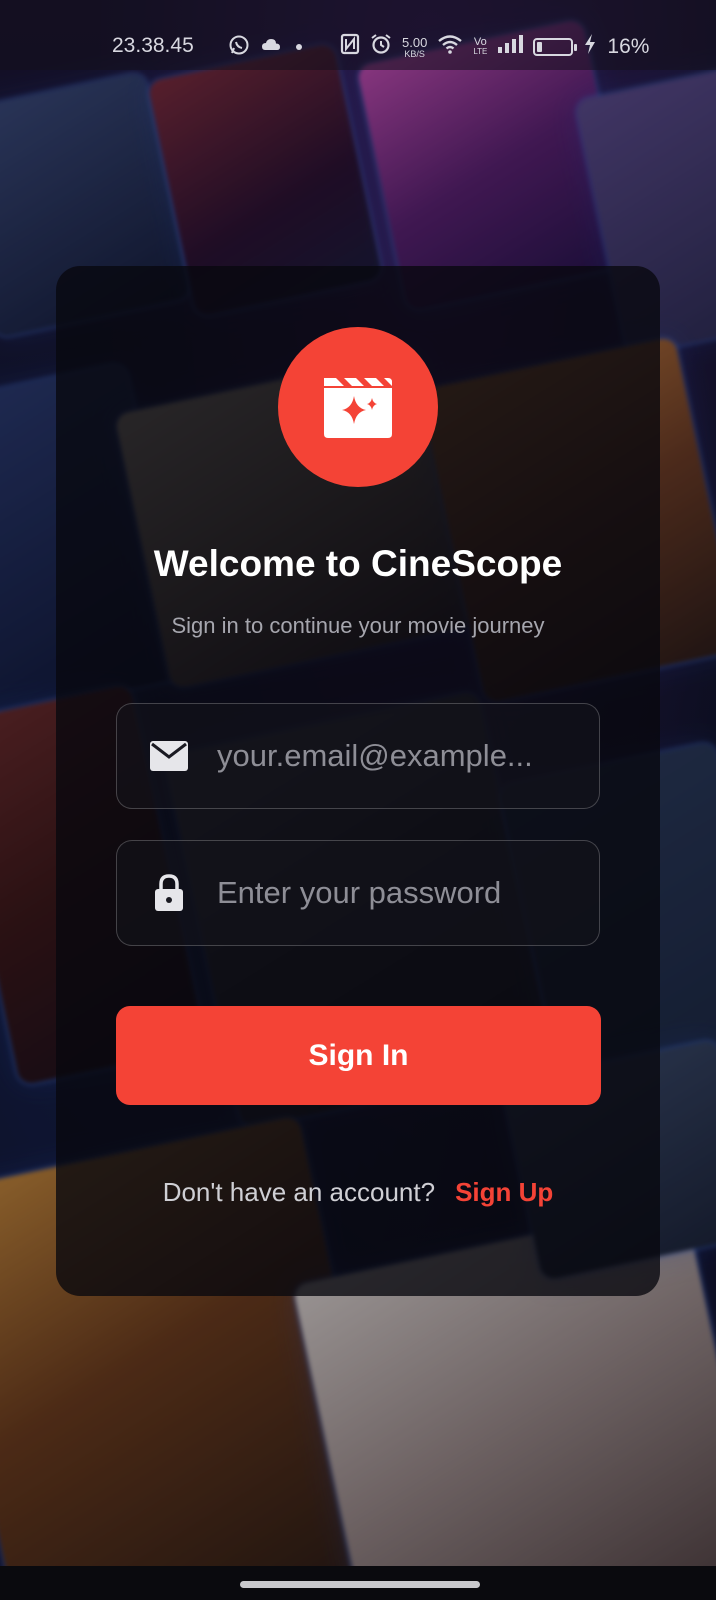 This screenshot has height=1600, width=716. I want to click on wifi-icon, so click(450, 47).